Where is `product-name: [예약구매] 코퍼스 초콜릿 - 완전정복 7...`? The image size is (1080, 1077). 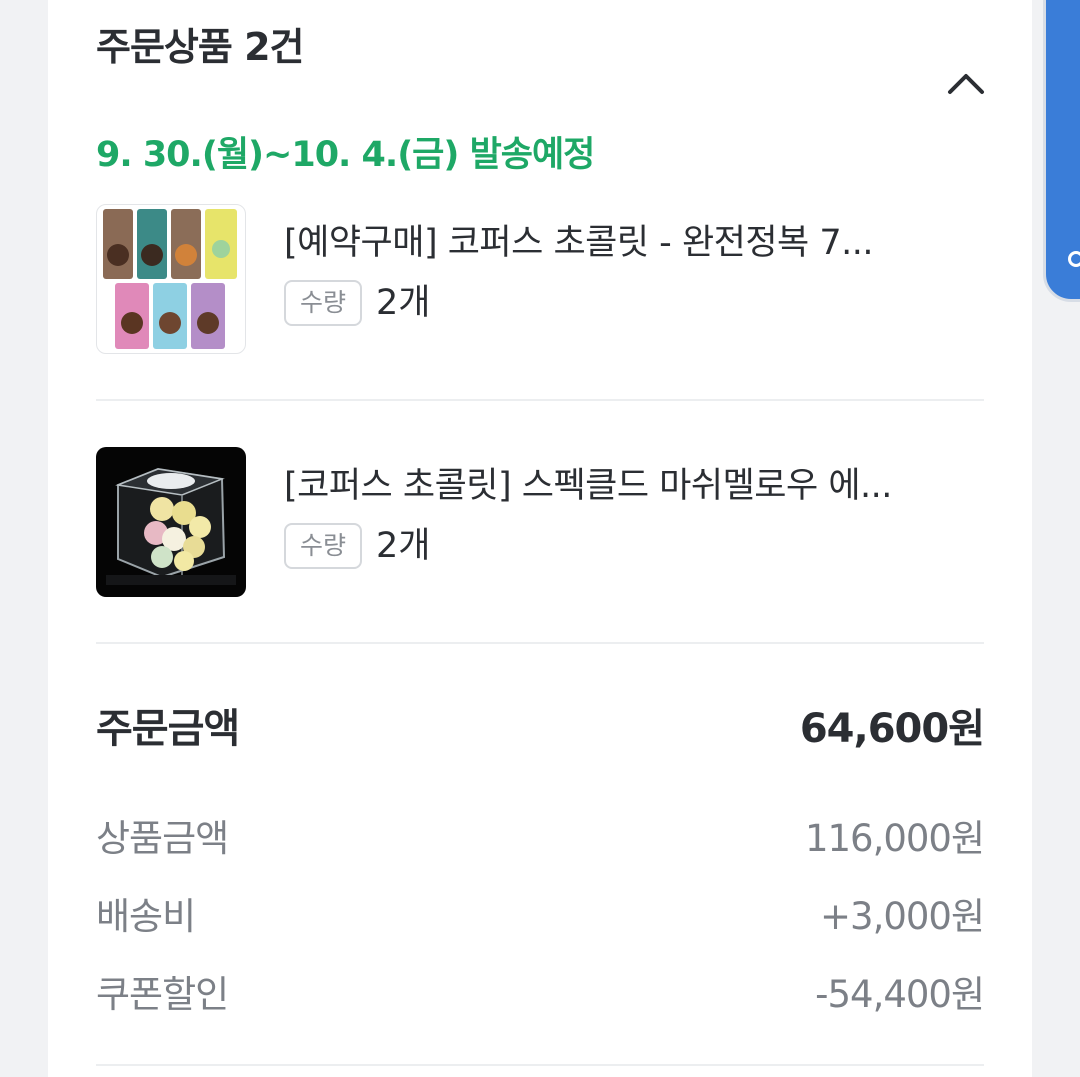 product-name: [예약구매] 코퍼스 초콜릿 - 완전정복 7... is located at coordinates (634, 239).